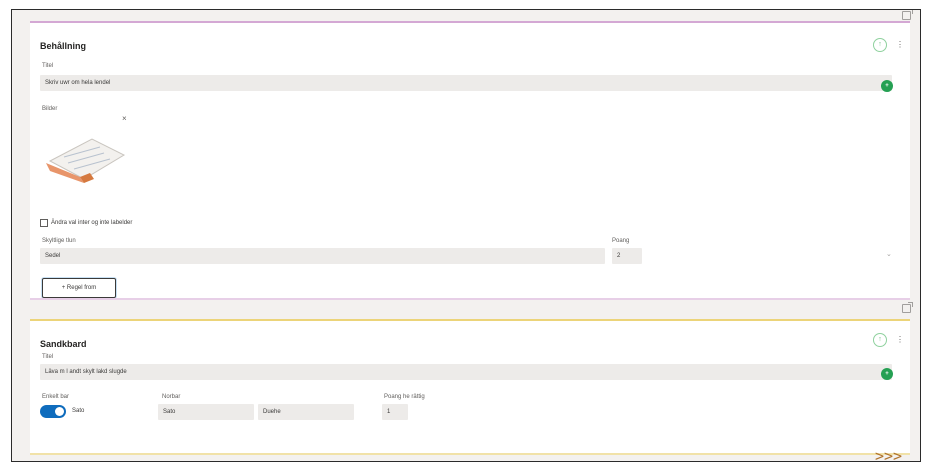  What do you see at coordinates (466, 372) in the screenshot?
I see `title-input: Läva m l andt skylt lakd slugde` at bounding box center [466, 372].